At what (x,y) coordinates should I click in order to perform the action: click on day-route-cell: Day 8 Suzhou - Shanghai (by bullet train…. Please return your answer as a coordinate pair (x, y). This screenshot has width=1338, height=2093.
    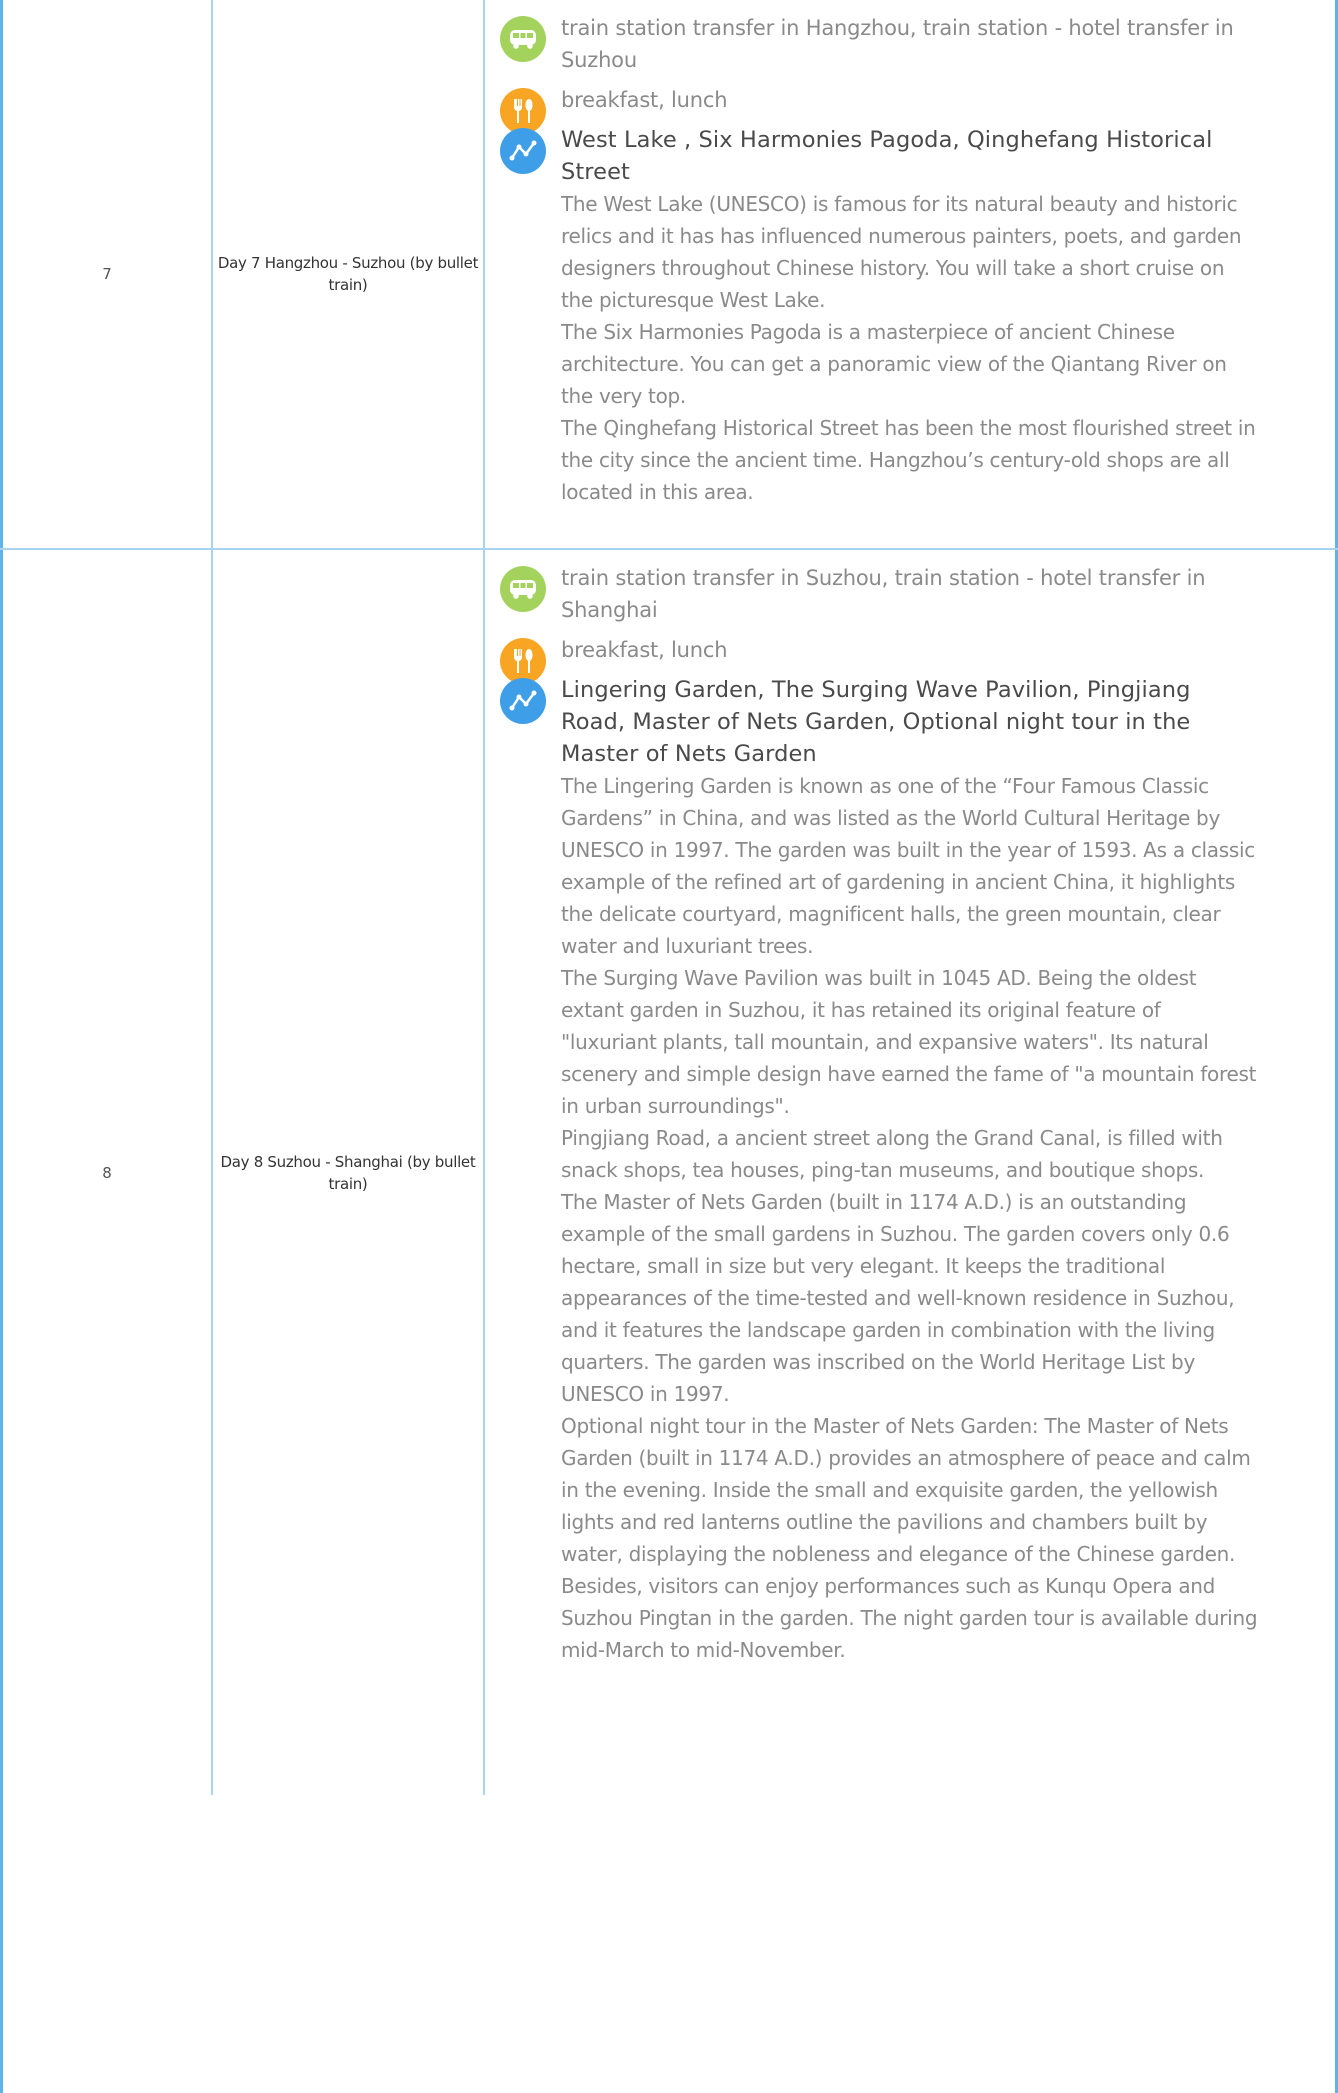
    Looking at the image, I should click on (348, 1172).